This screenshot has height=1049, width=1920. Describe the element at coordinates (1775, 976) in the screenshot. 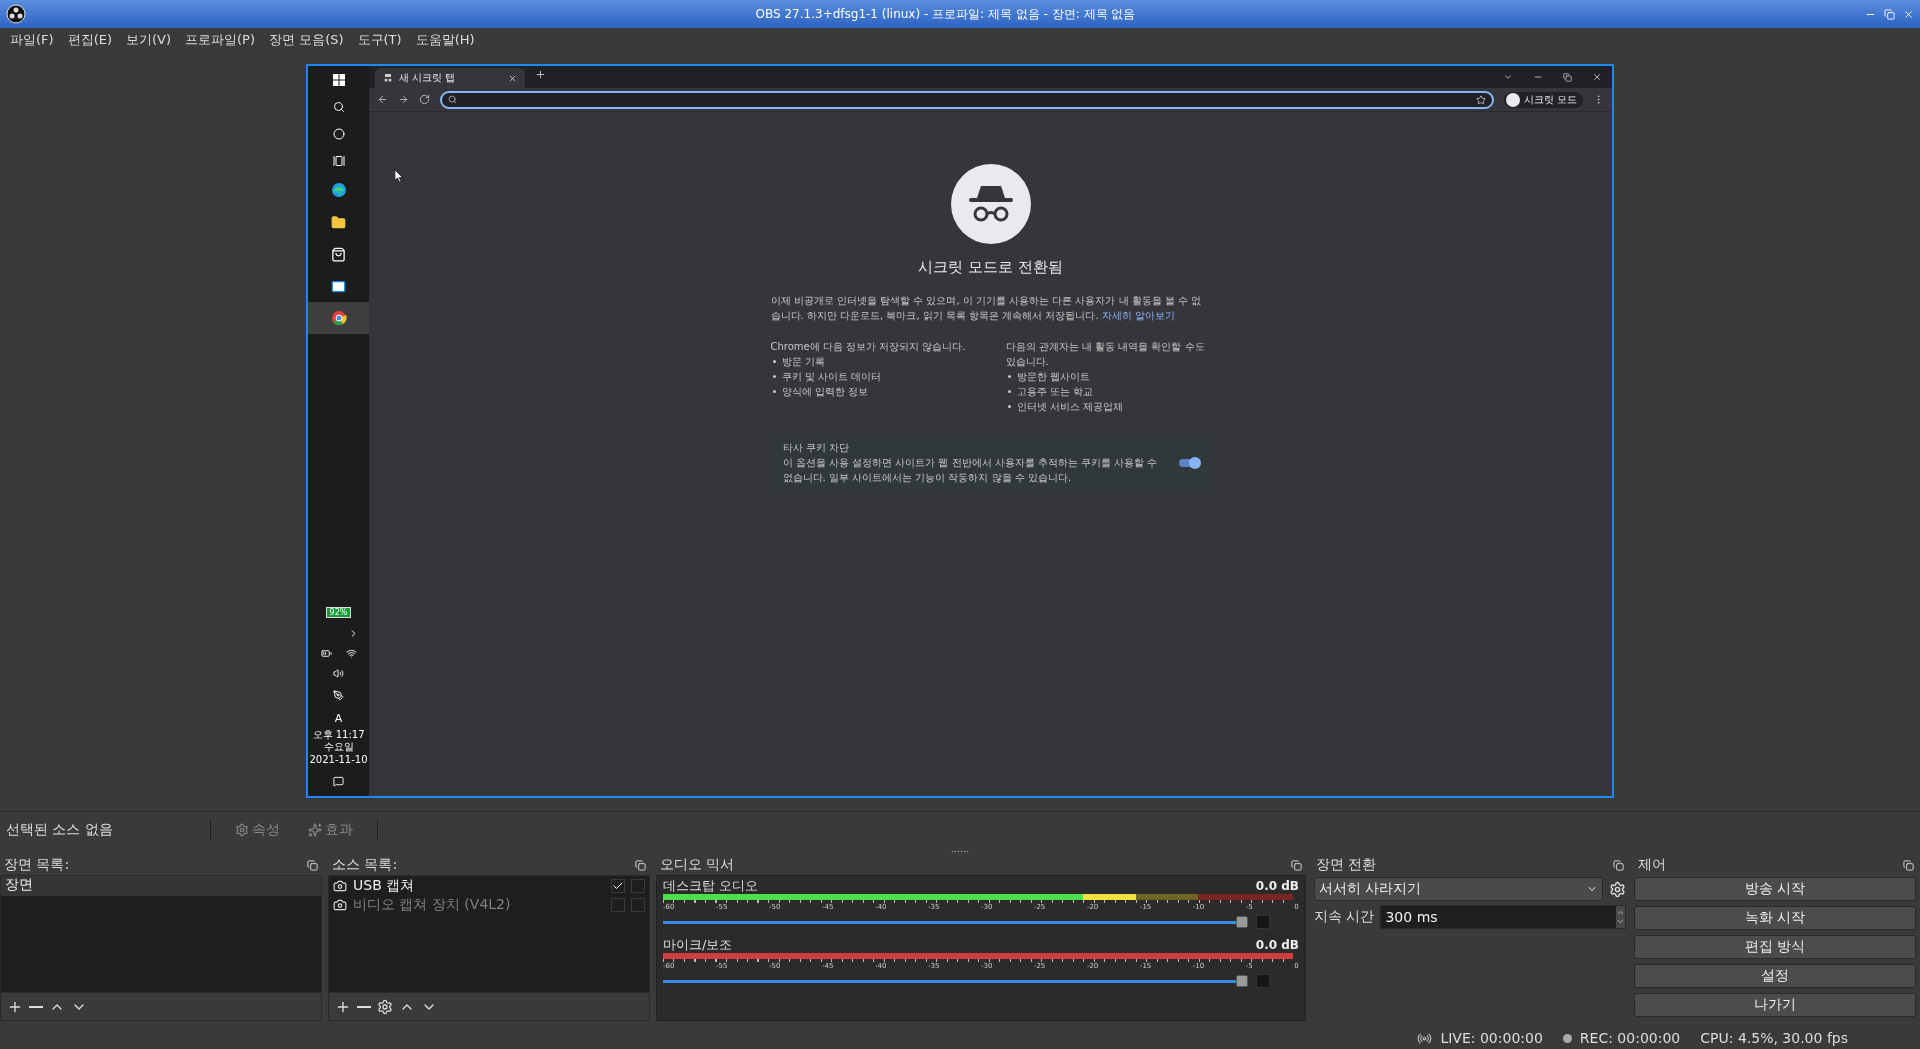

I see `control-button: 설정` at that location.